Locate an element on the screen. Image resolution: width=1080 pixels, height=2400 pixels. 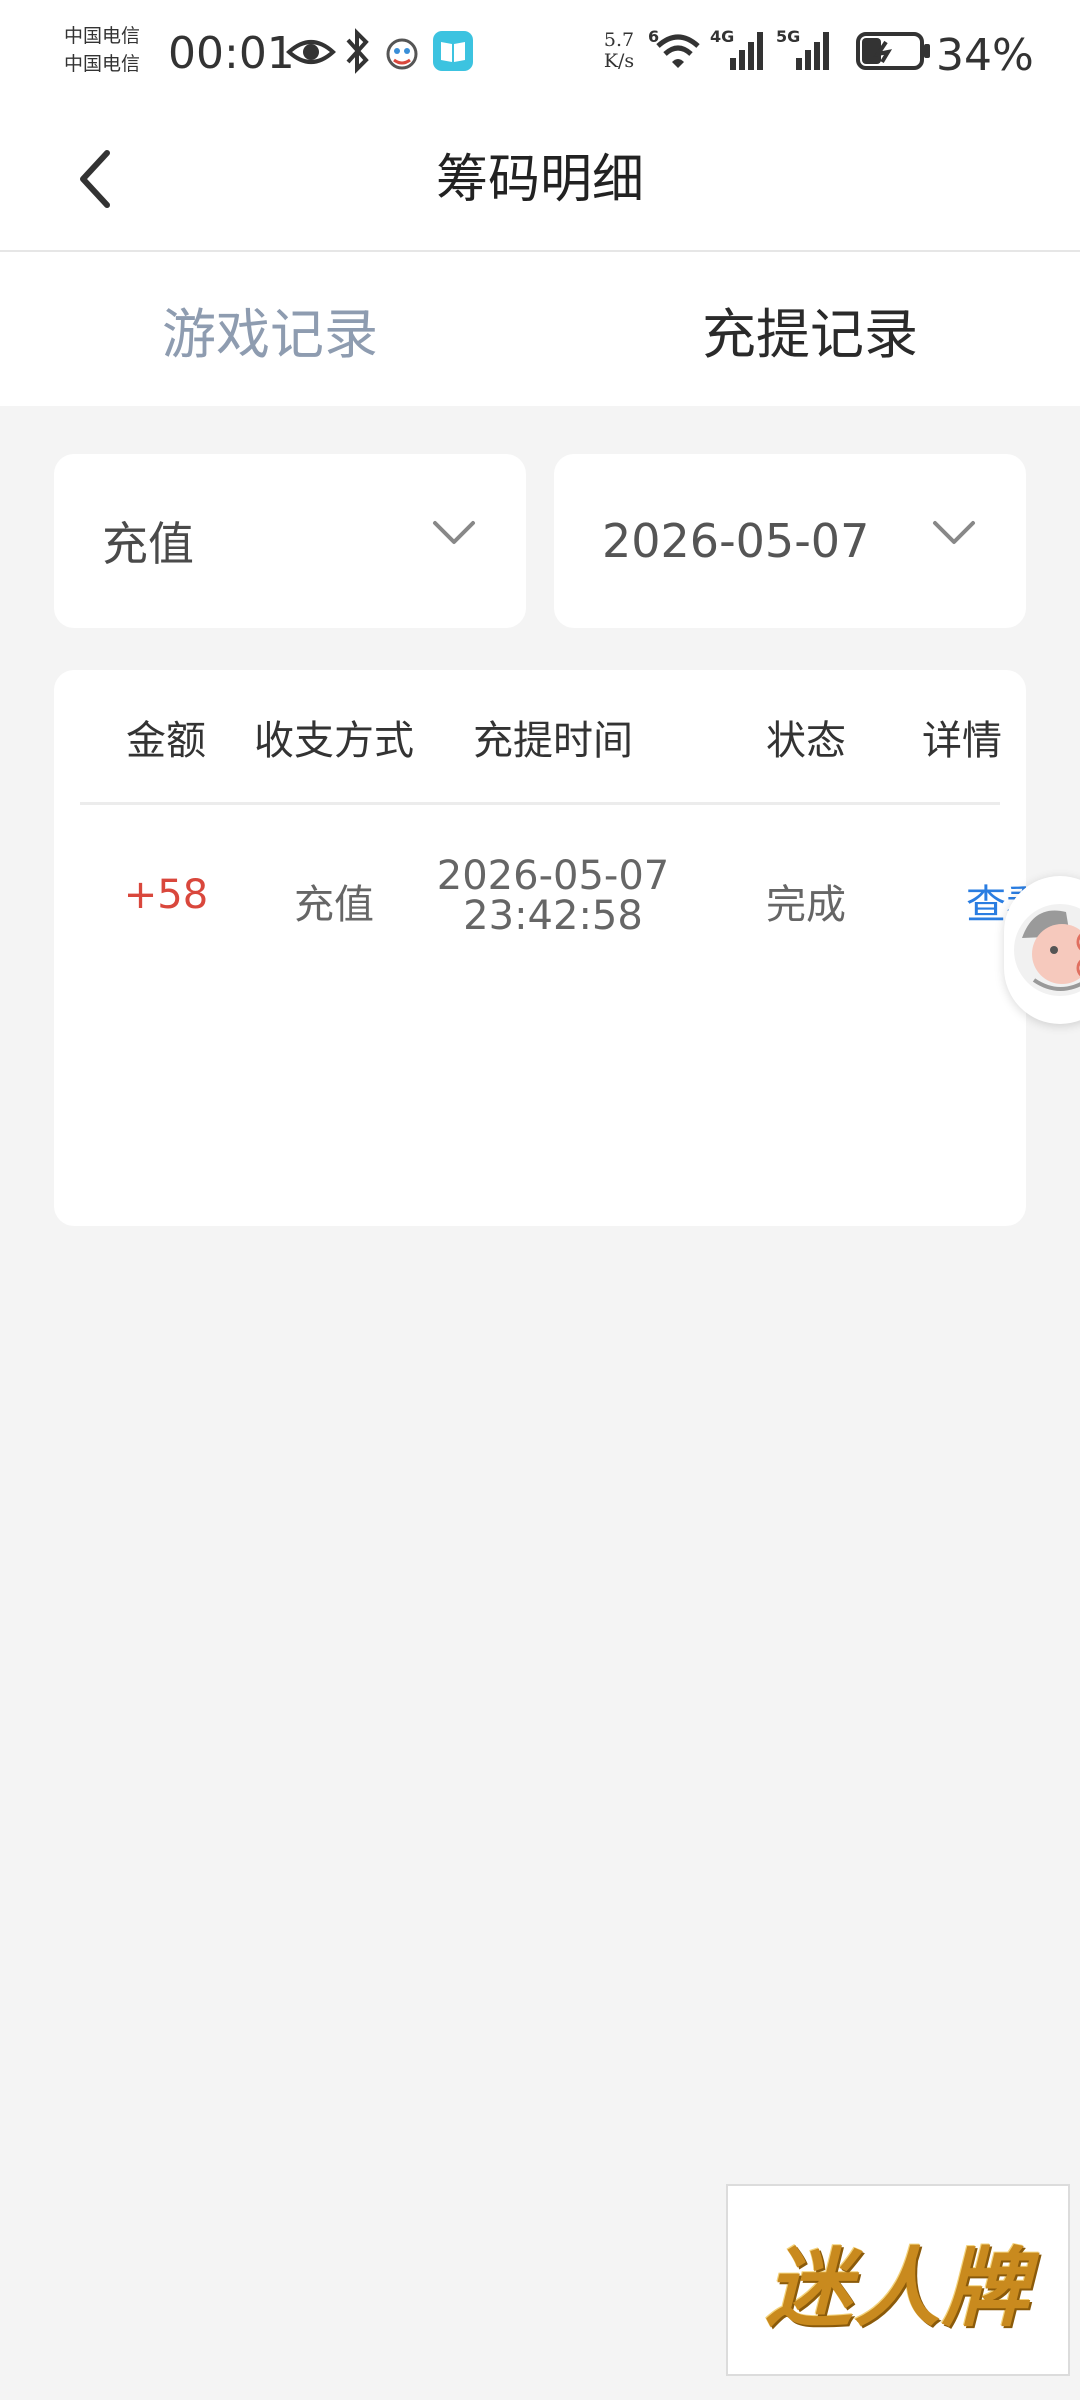
type-filter-dropdown: 充值 is located at coordinates (290, 541).